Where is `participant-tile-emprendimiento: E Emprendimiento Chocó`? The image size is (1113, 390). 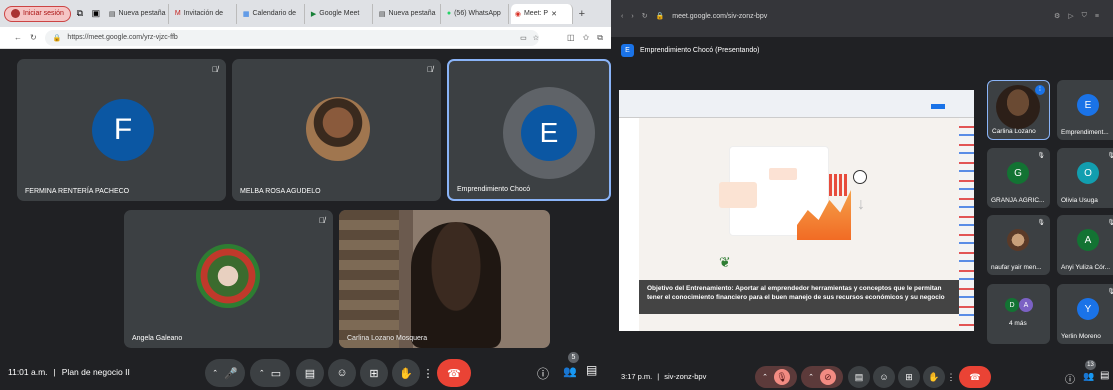
participant-tile-emprendimiento: E Emprendimiento Chocó is located at coordinates (529, 130).